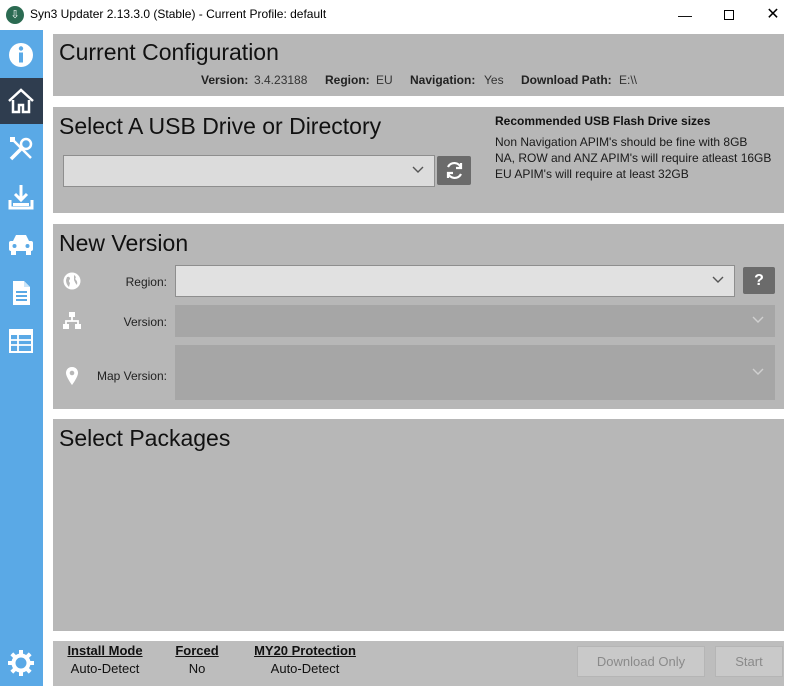 The image size is (795, 686). I want to click on refresh-icon, so click(454, 170).